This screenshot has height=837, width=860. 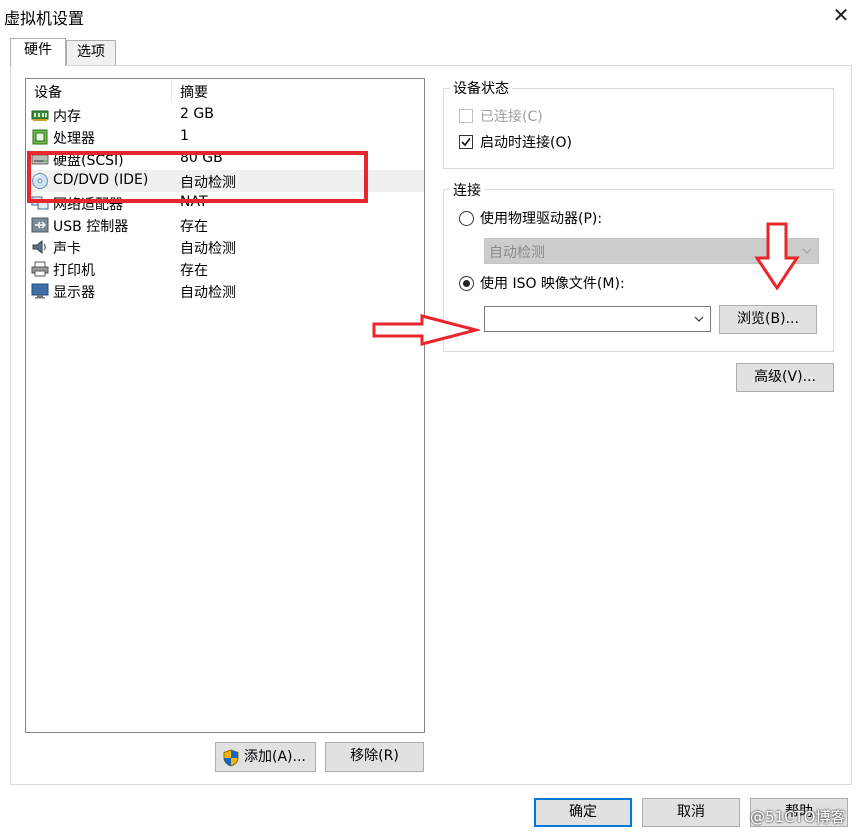 What do you see at coordinates (798, 817) in the screenshot?
I see `watermark: @51CTO博客` at bounding box center [798, 817].